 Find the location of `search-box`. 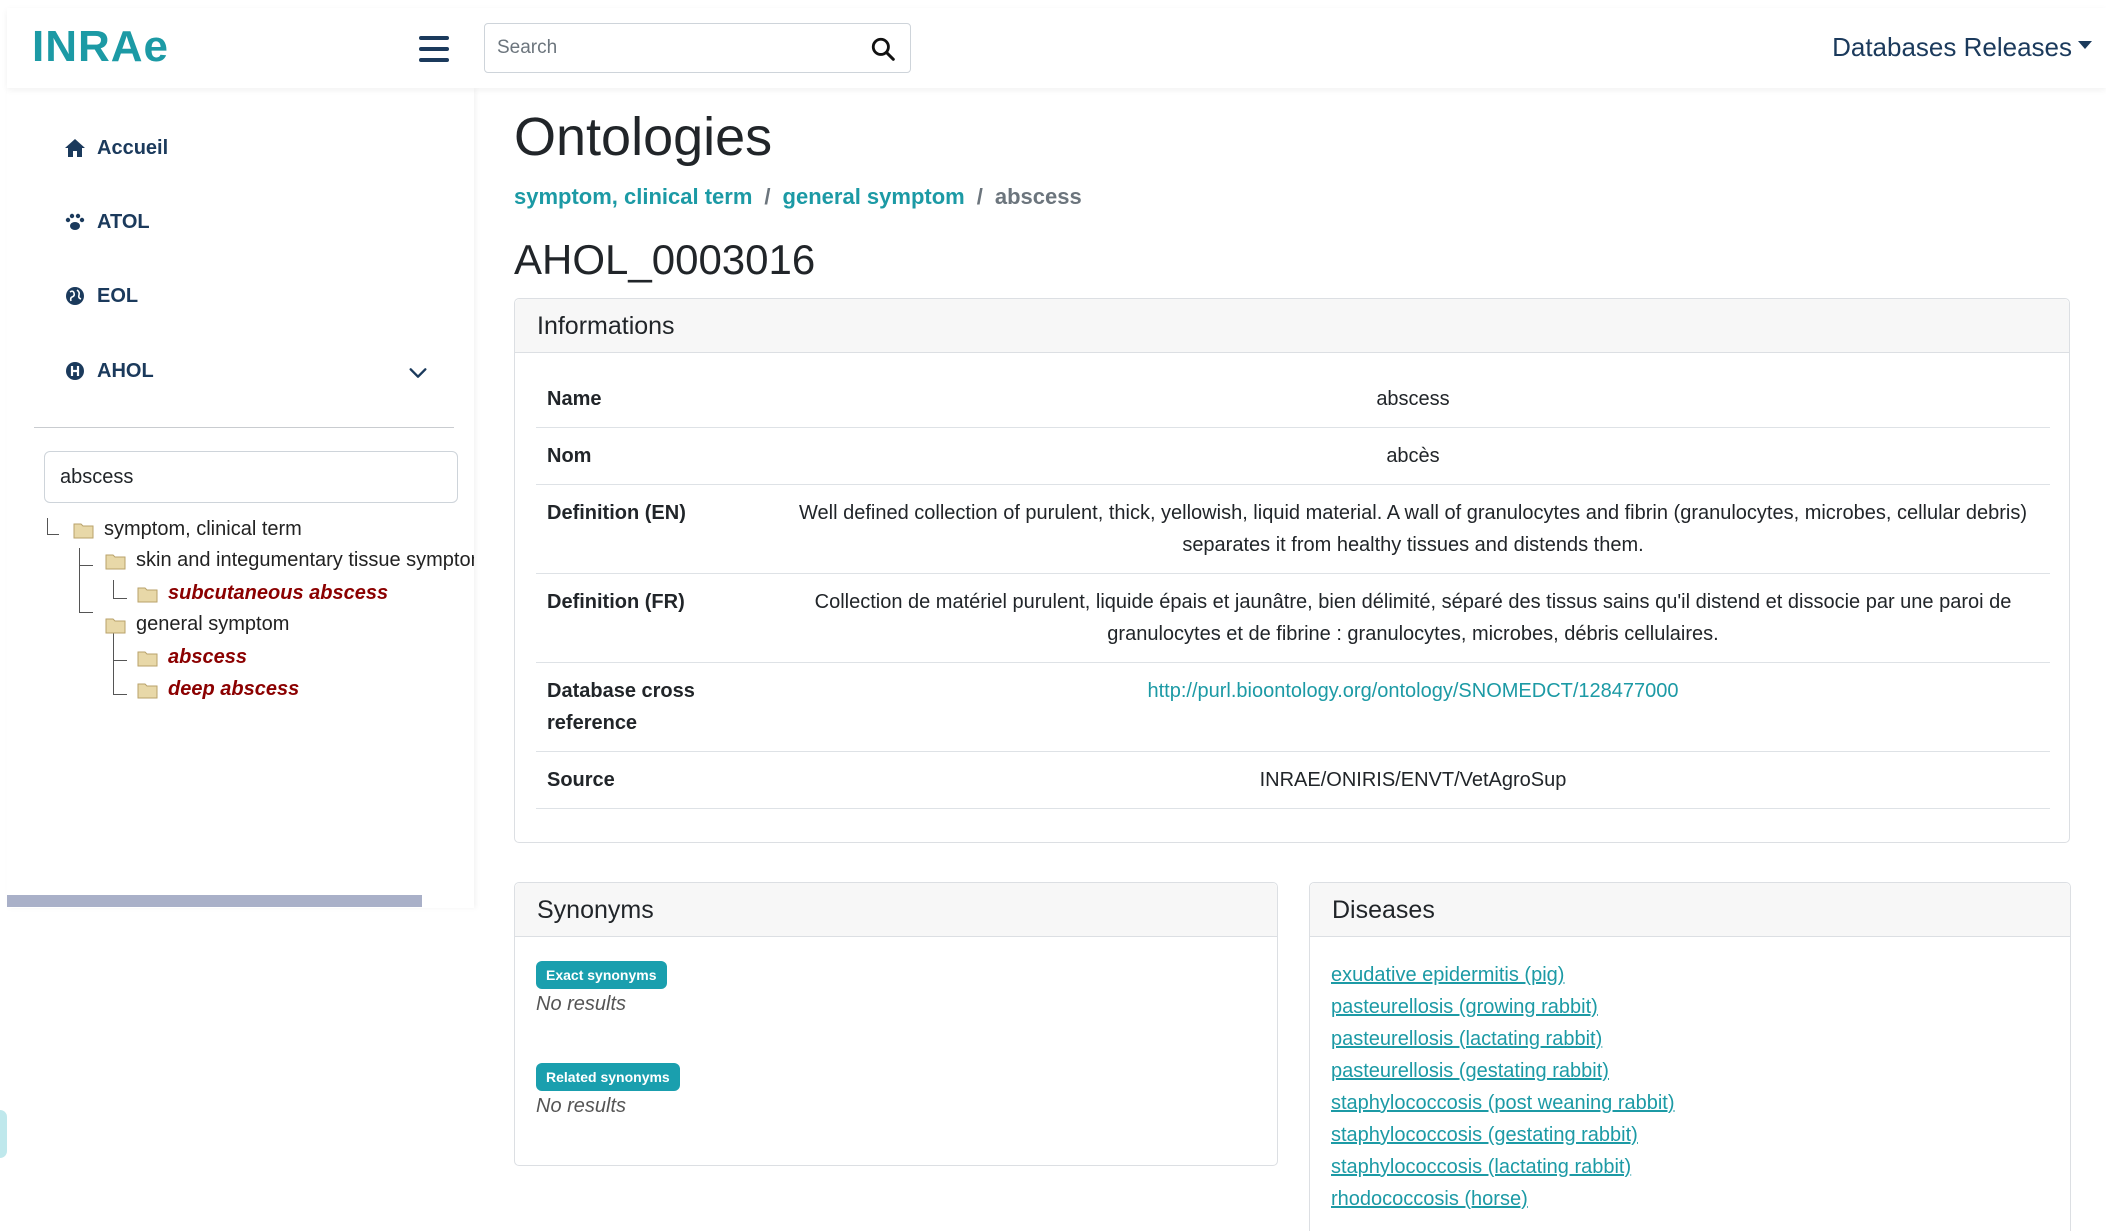

search-box is located at coordinates (697, 48).